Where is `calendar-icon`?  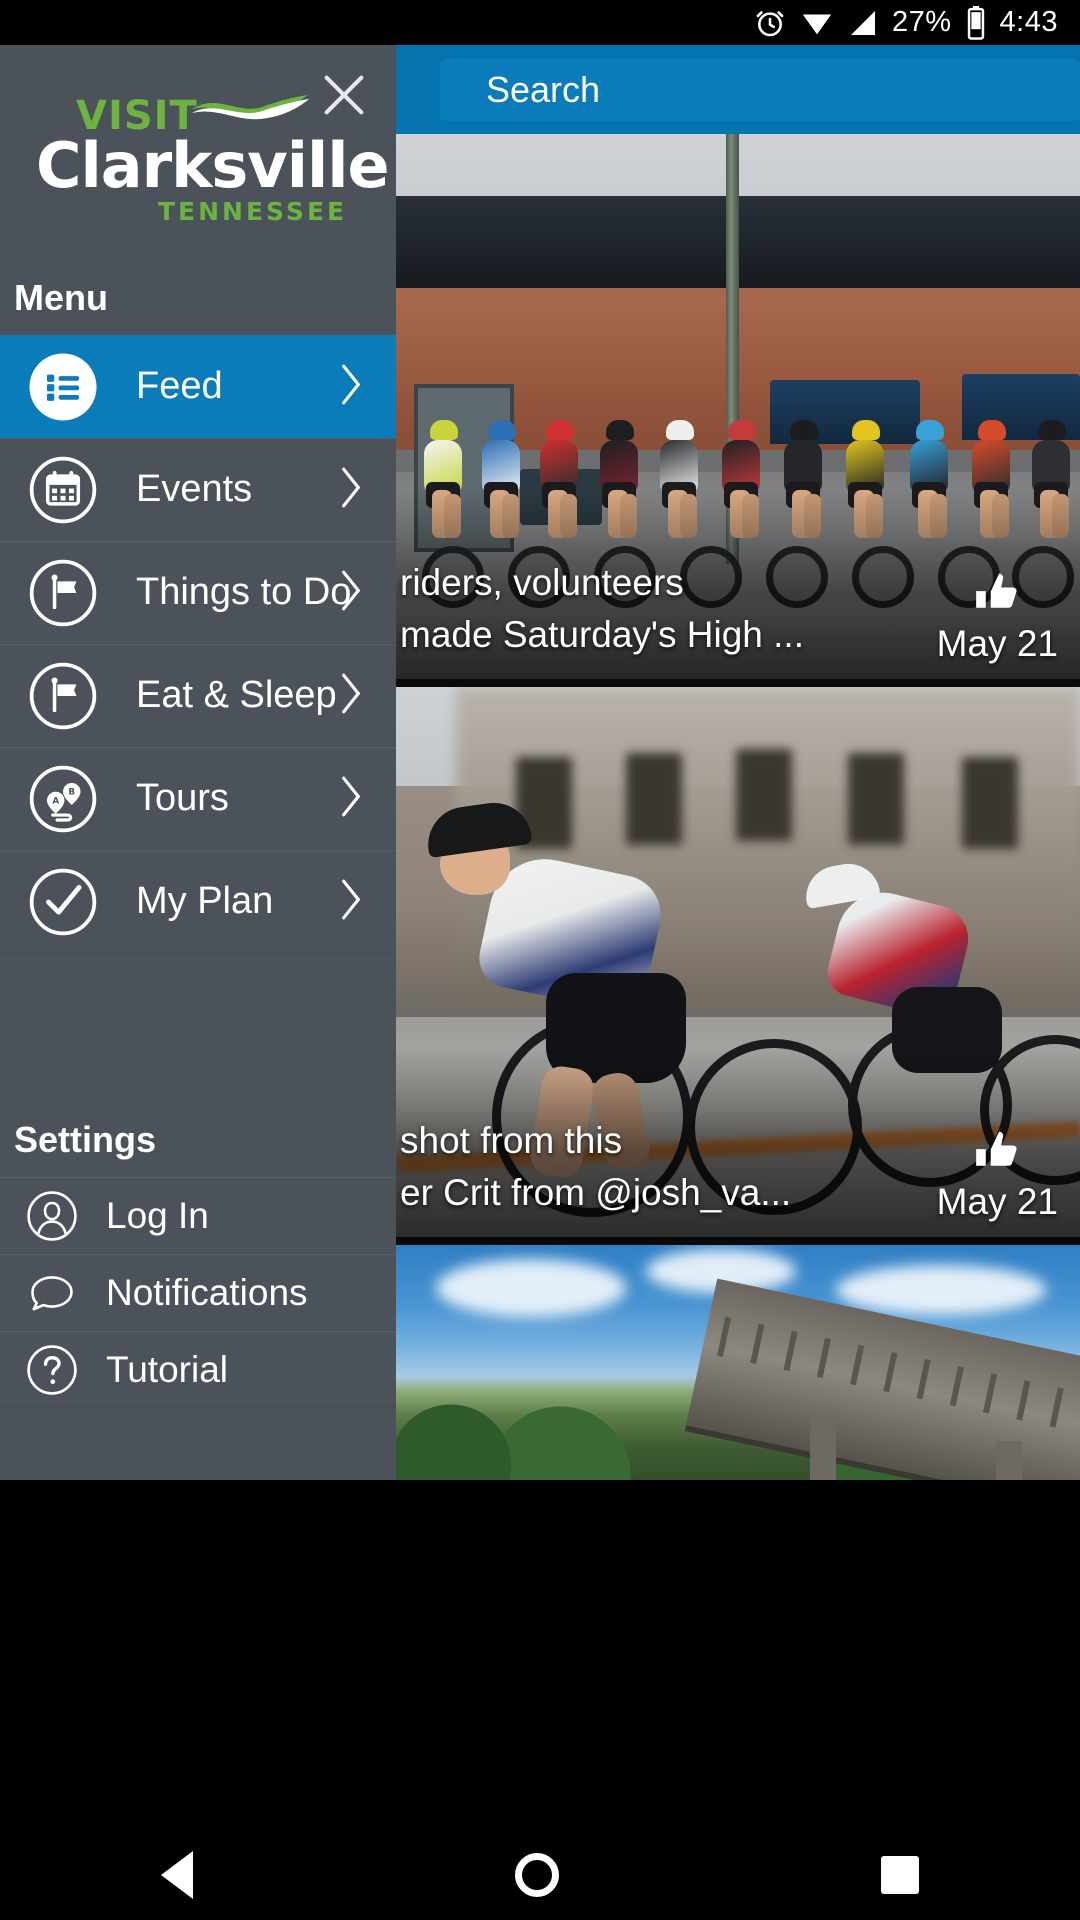
calendar-icon is located at coordinates (63, 490).